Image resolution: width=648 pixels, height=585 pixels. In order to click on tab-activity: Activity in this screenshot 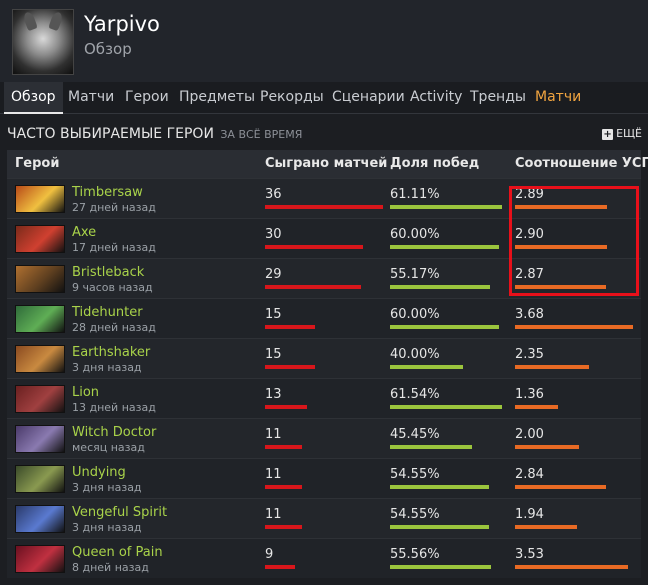, I will do `click(436, 98)`.